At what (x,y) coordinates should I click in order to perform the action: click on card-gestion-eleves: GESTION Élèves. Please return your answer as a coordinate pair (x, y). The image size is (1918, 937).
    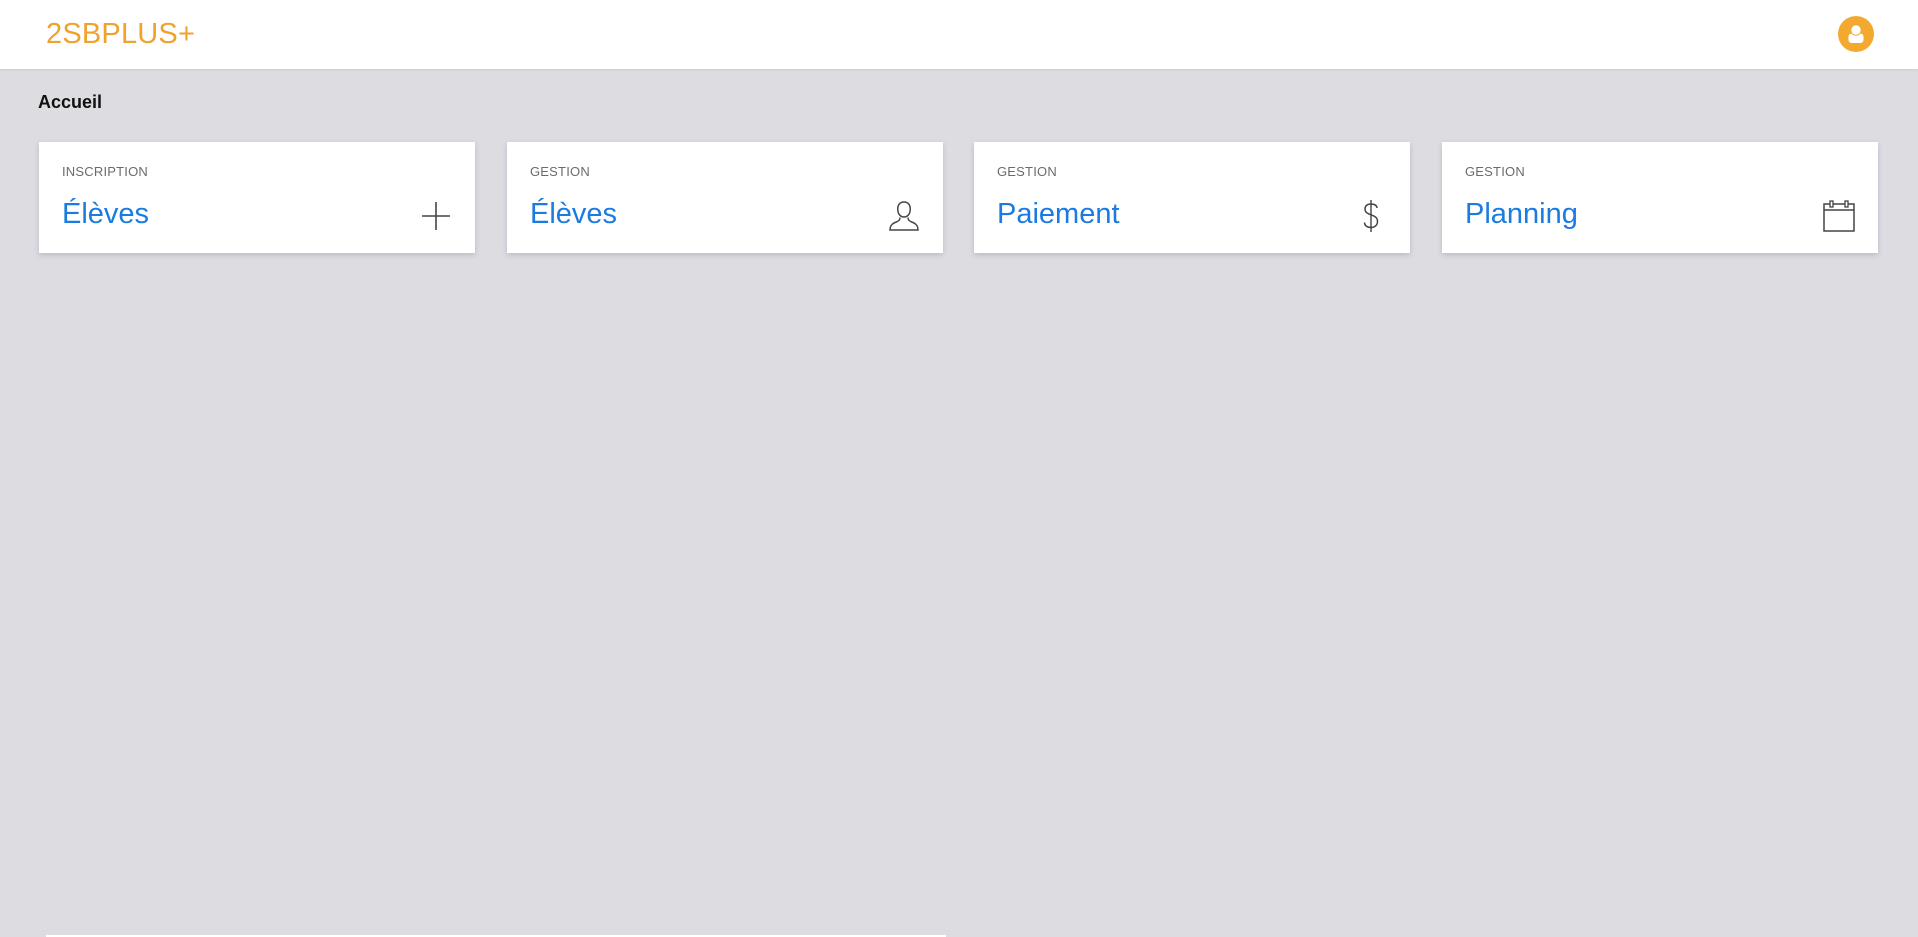
    Looking at the image, I should click on (725, 197).